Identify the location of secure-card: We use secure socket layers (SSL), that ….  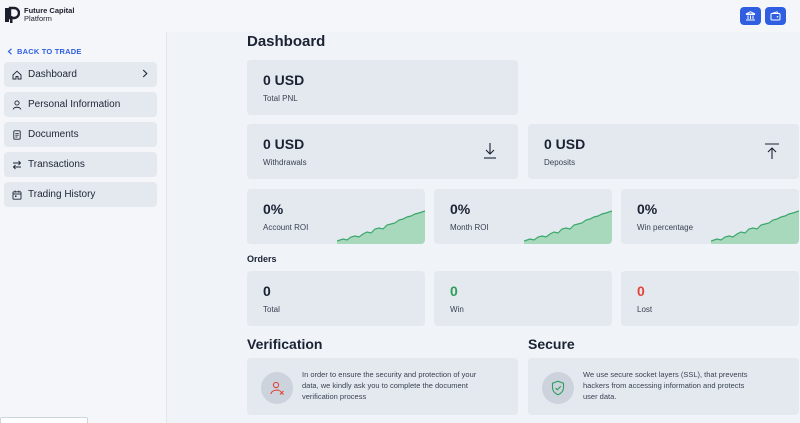
(663, 386).